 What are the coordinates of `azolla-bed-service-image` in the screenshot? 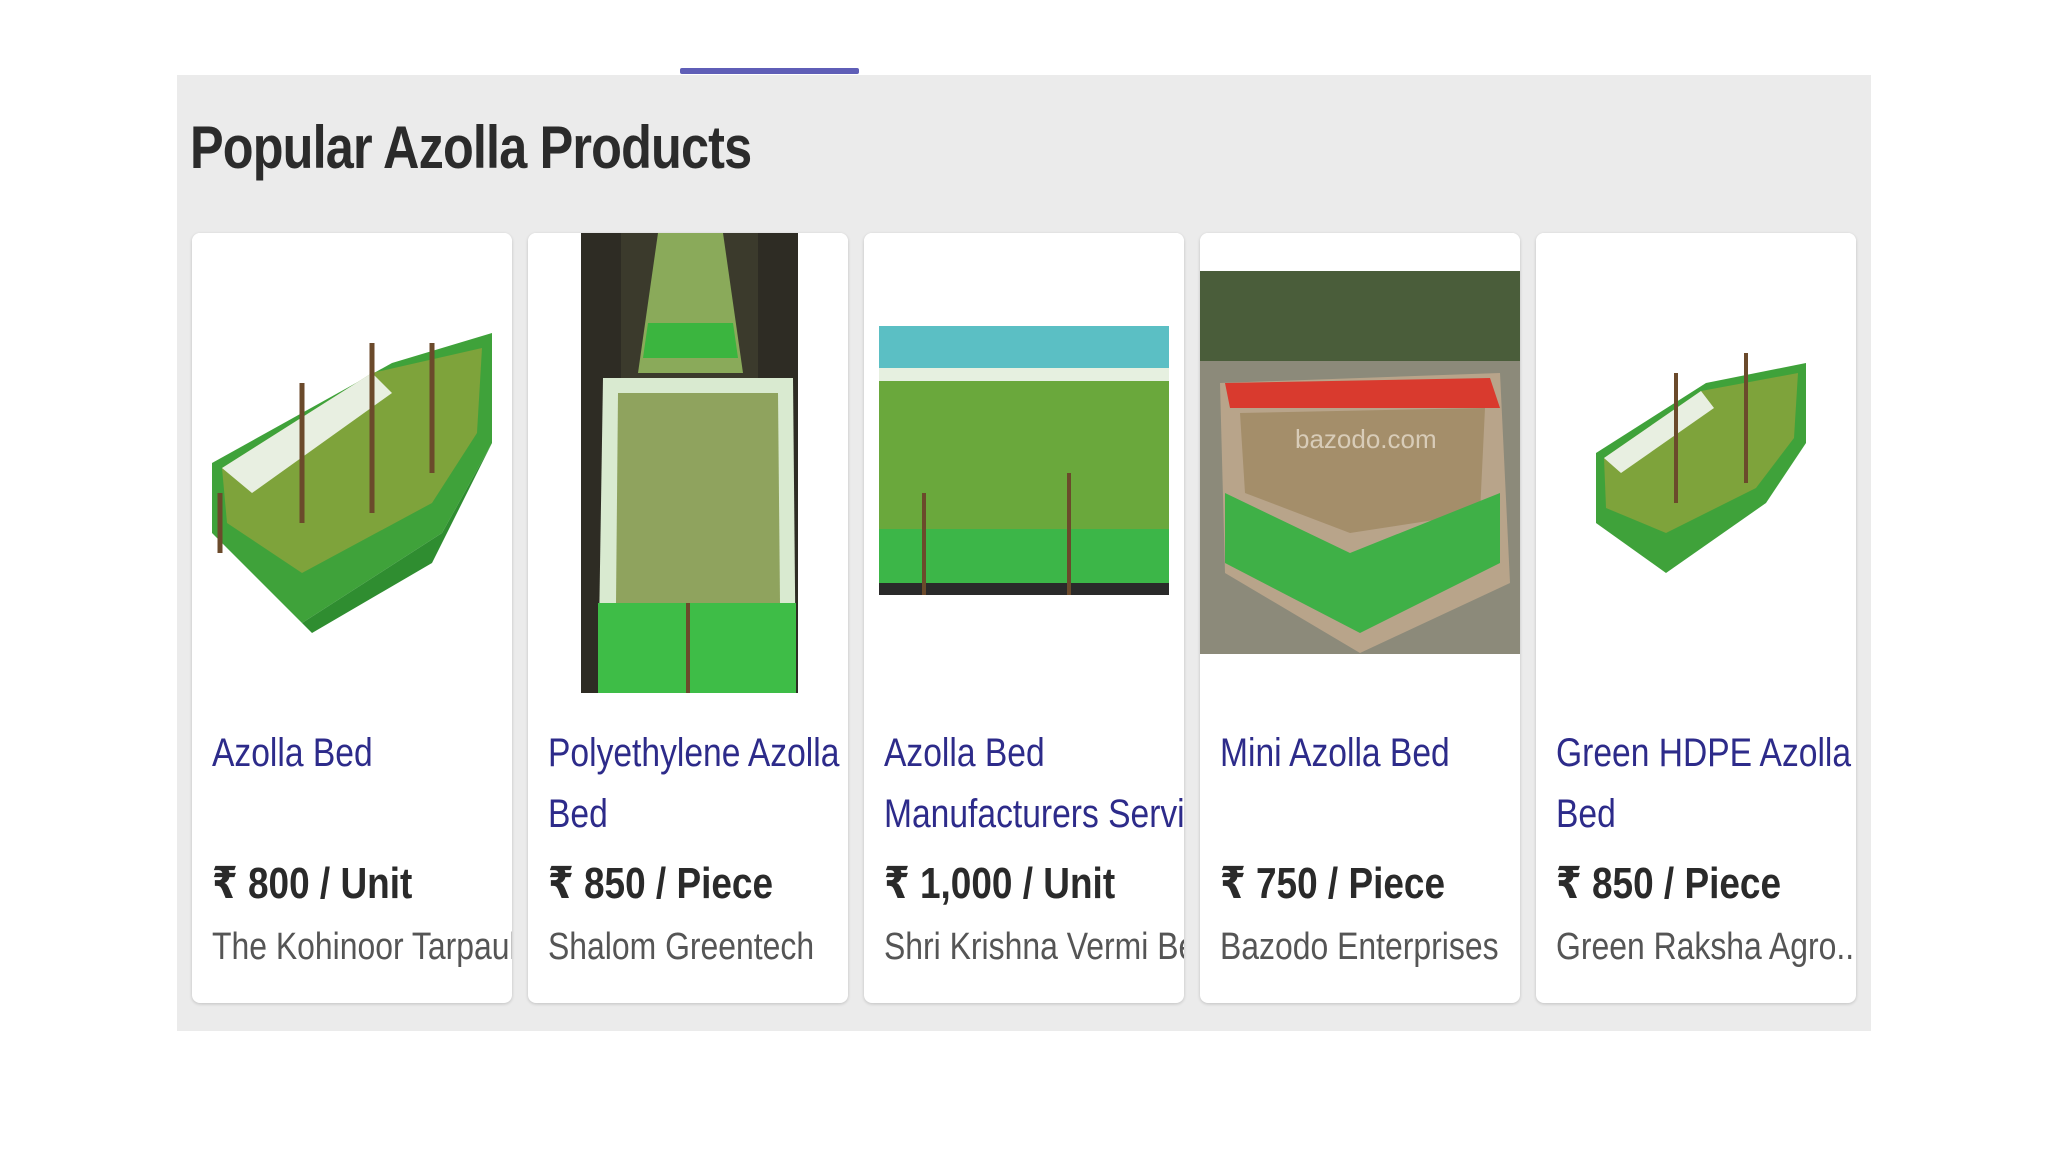 It's located at (1024, 460).